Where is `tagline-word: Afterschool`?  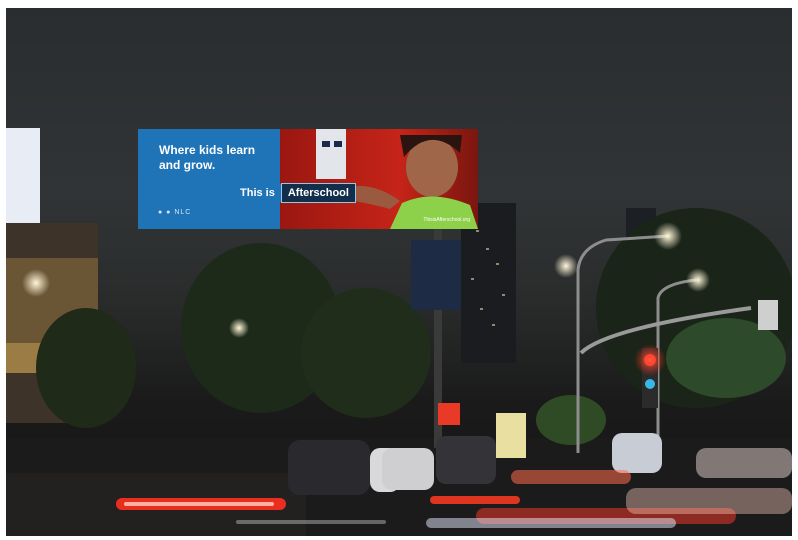
tagline-word: Afterschool is located at coordinates (318, 193).